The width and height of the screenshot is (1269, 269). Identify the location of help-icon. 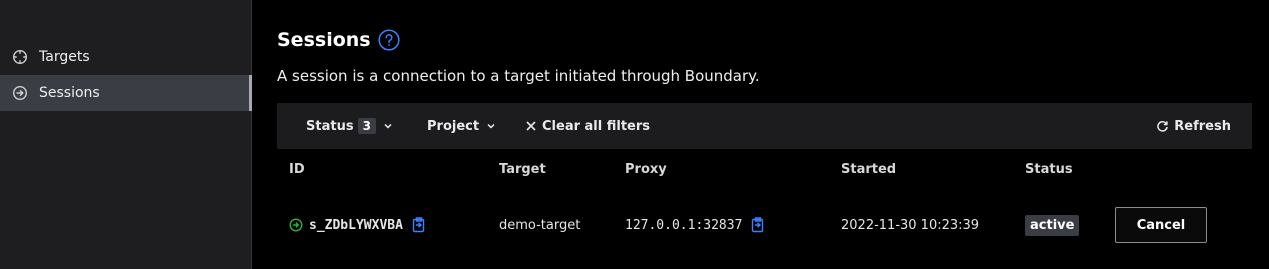
(389, 40).